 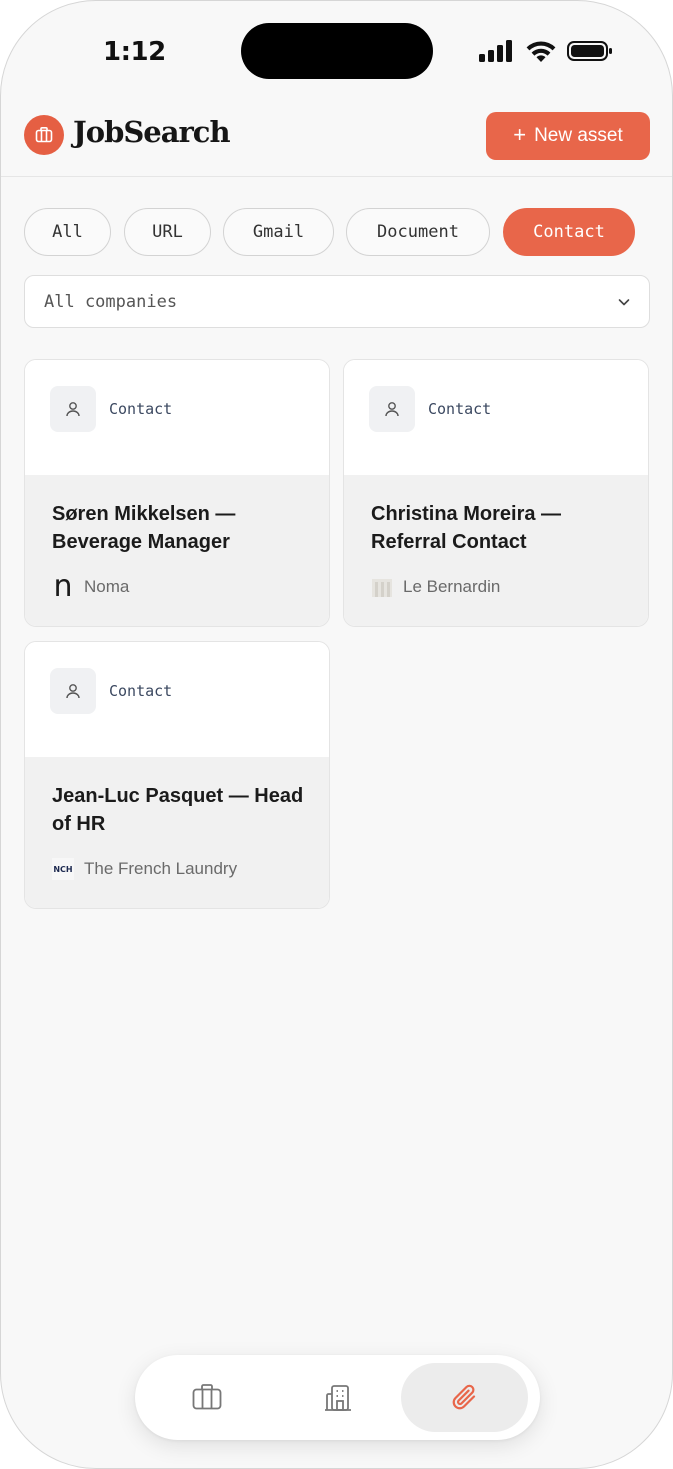 I want to click on filter-chip-document: Document, so click(x=418, y=232).